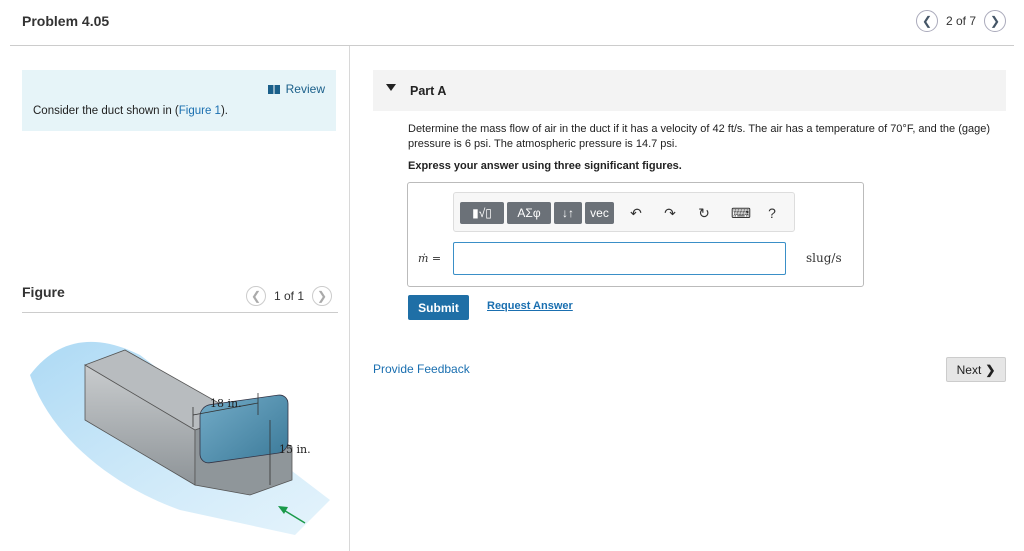  Describe the element at coordinates (421, 369) in the screenshot. I see `provide-feedback-link: Provide Feedback` at that location.